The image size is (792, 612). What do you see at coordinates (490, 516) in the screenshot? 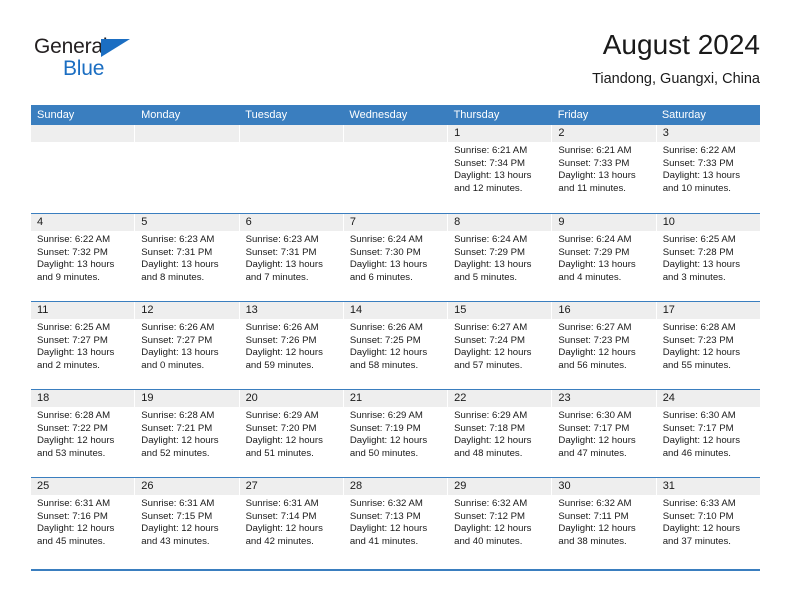
I see `sunset-text: Sunset: 7:12 PM` at bounding box center [490, 516].